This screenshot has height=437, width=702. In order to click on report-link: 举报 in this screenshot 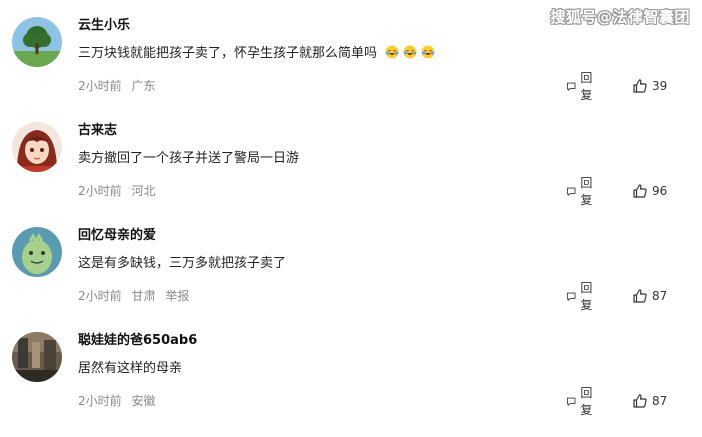, I will do `click(177, 296)`.